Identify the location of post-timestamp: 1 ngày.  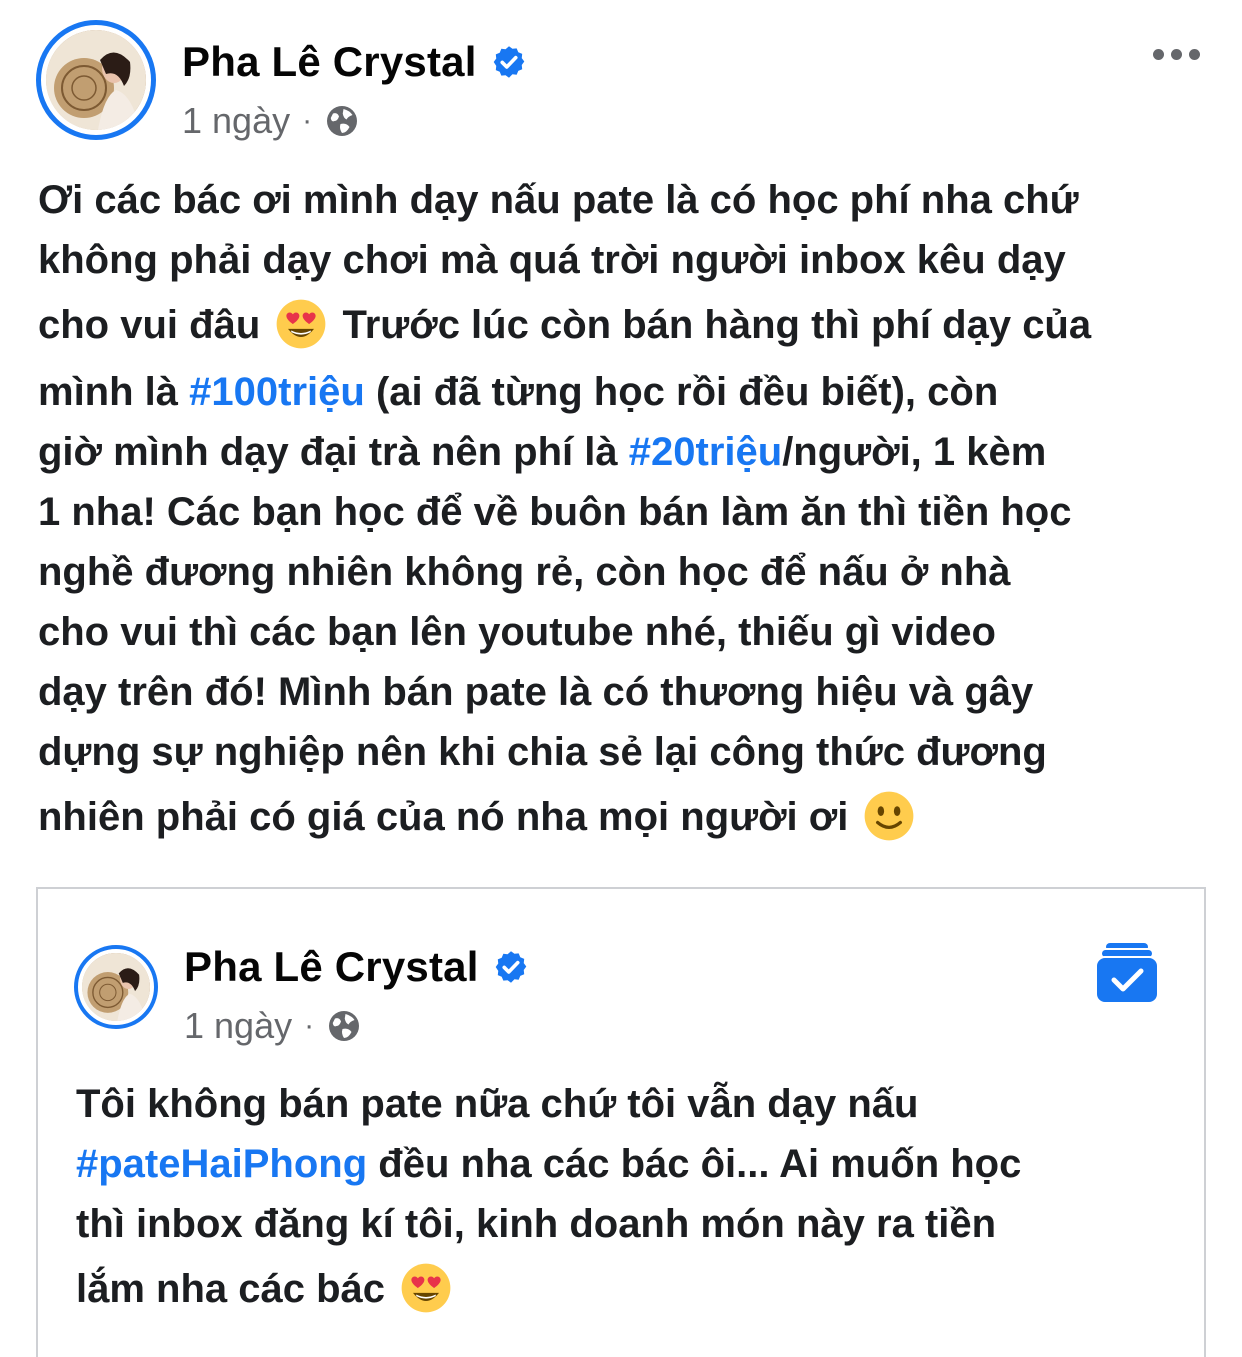
(236, 121).